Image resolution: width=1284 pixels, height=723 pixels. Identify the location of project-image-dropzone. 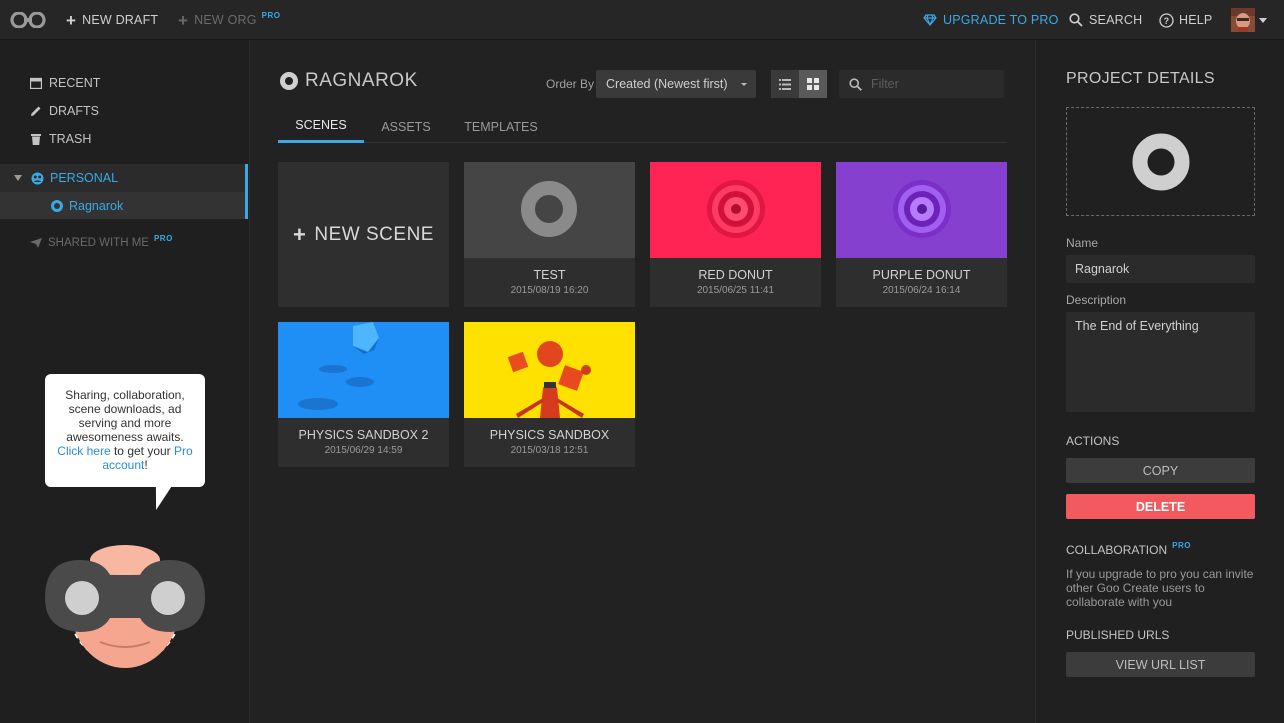
(1160, 161).